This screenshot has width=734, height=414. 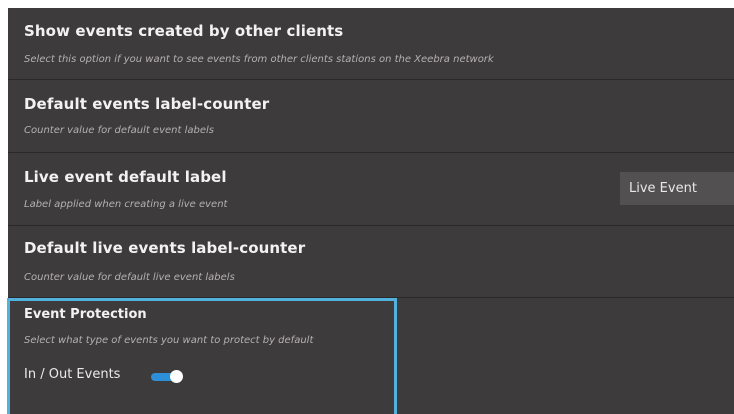 What do you see at coordinates (125, 177) in the screenshot?
I see `setting-title: Live event default label` at bounding box center [125, 177].